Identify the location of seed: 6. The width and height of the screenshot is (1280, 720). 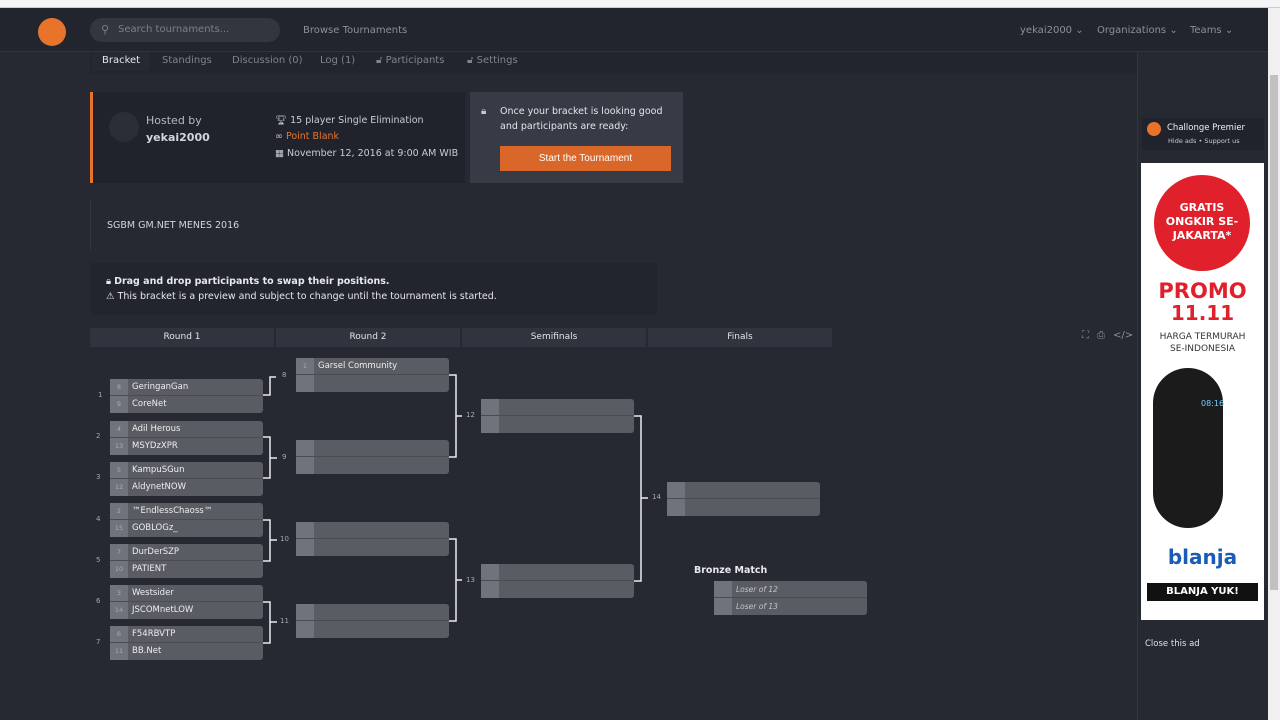
(119, 634).